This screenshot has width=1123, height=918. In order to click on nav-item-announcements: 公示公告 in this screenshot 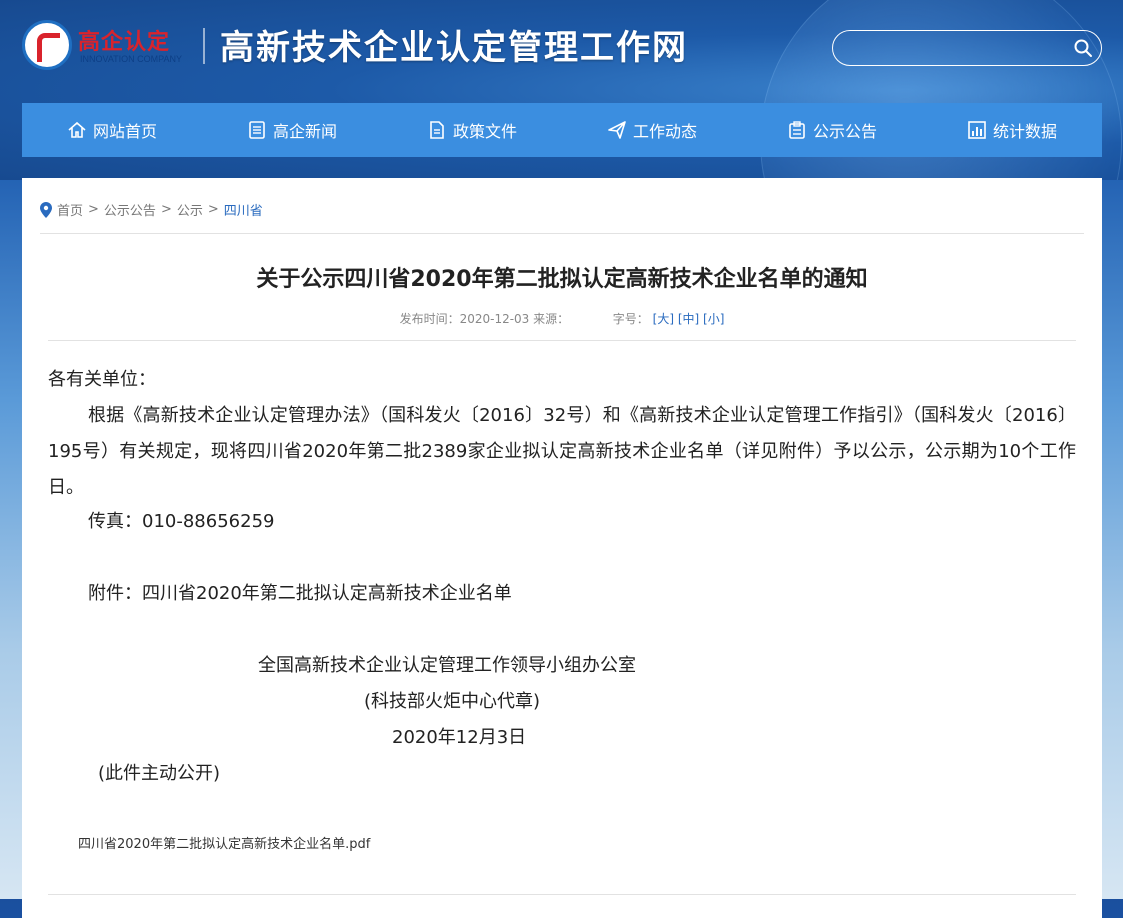, I will do `click(832, 130)`.